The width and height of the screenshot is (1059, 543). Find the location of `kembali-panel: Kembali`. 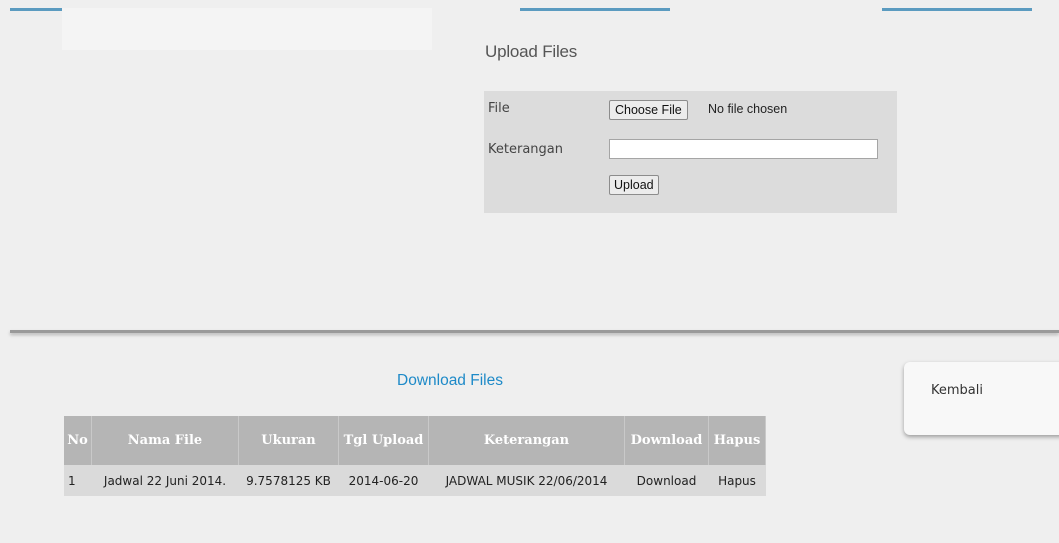

kembali-panel: Kembali is located at coordinates (981, 398).